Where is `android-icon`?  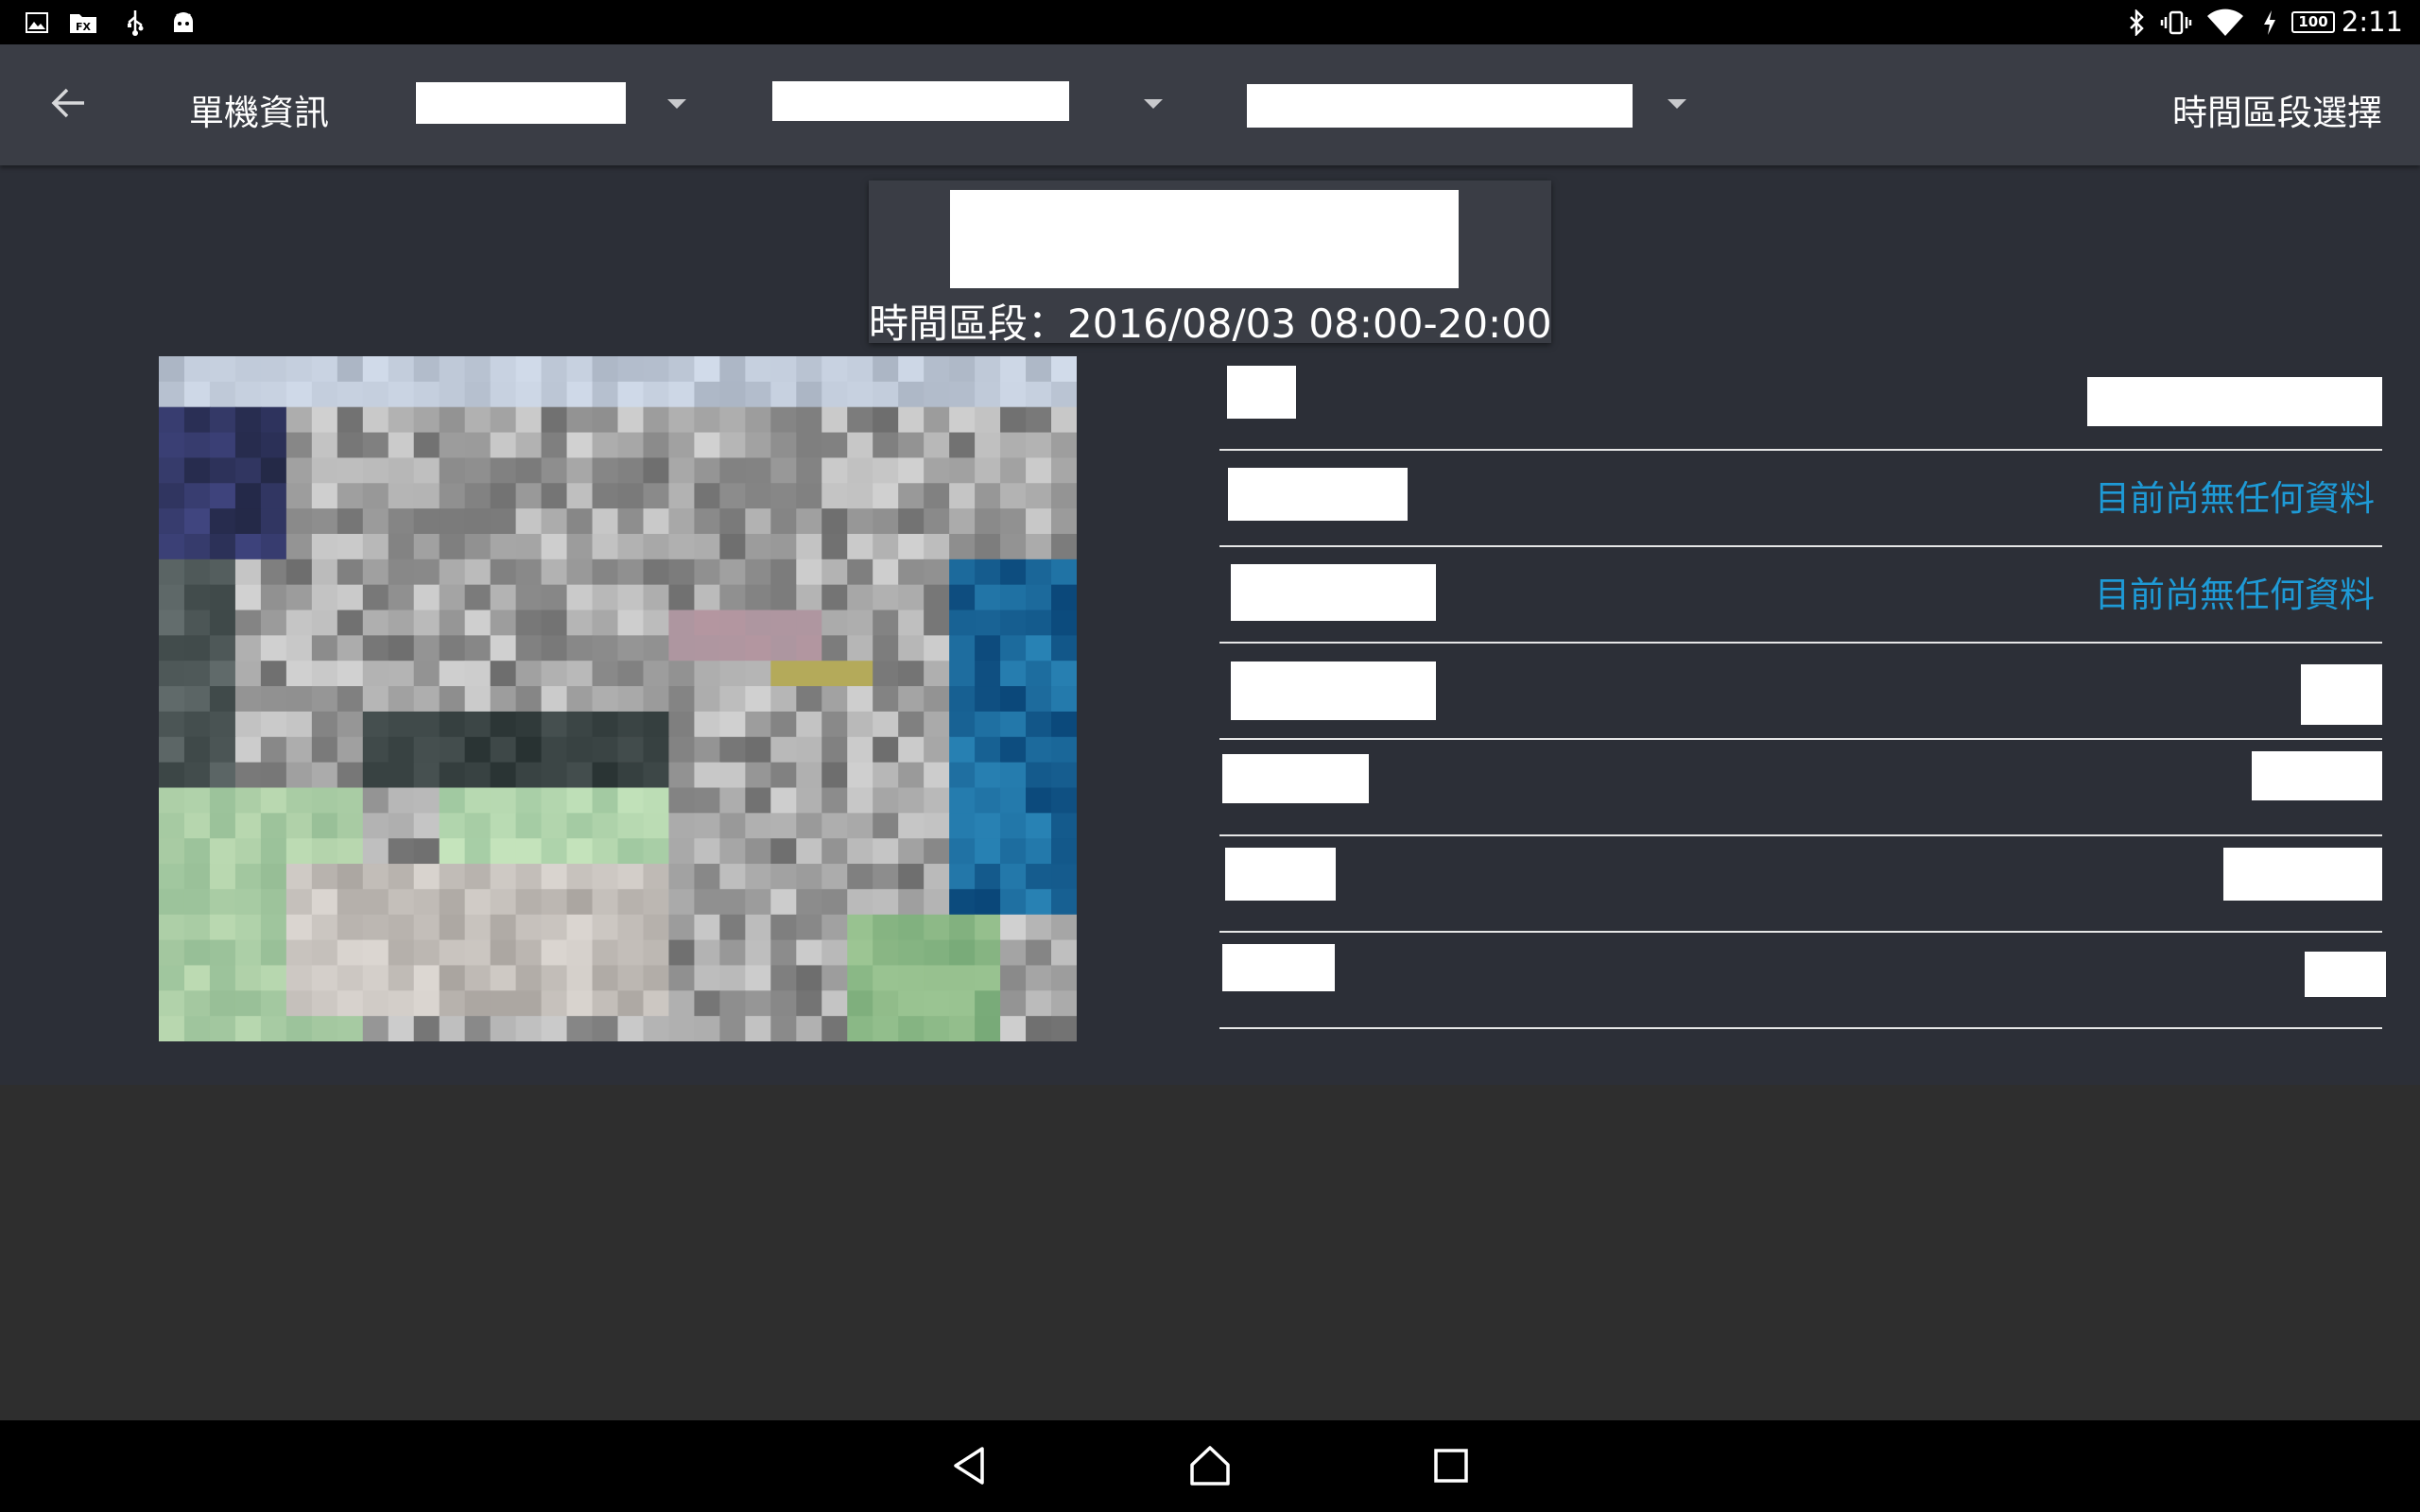 android-icon is located at coordinates (183, 22).